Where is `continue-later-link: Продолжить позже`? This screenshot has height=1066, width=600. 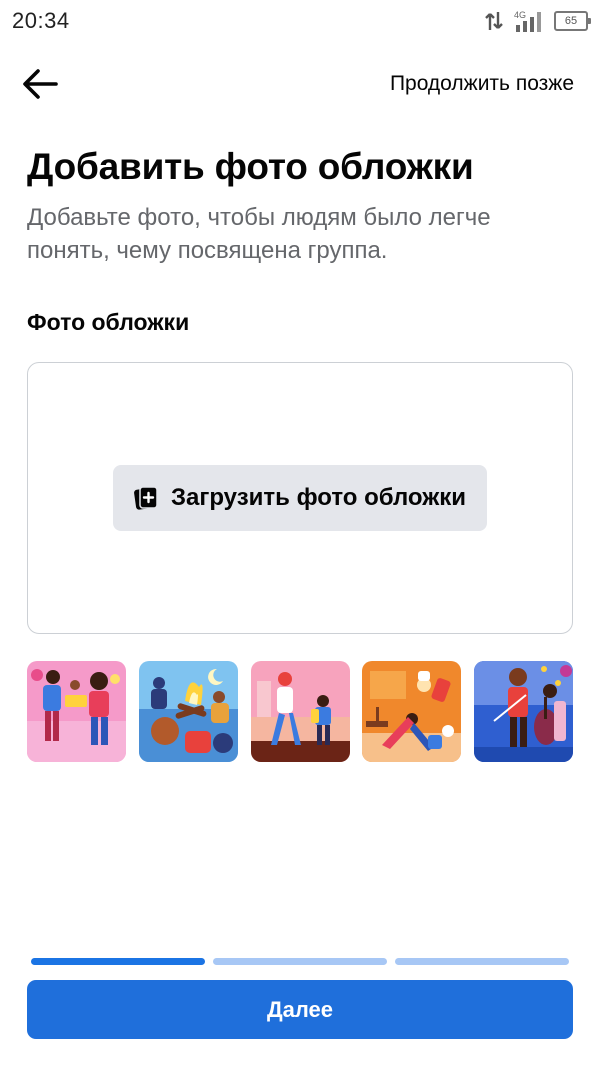
continue-later-link: Продолжить позже is located at coordinates (482, 84).